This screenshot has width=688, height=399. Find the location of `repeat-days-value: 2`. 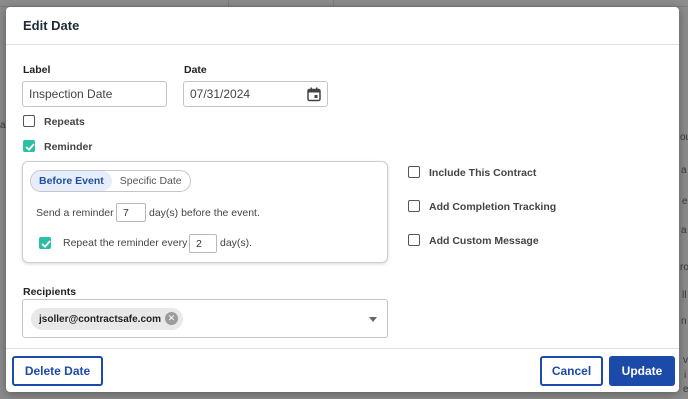

repeat-days-value: 2 is located at coordinates (199, 243).